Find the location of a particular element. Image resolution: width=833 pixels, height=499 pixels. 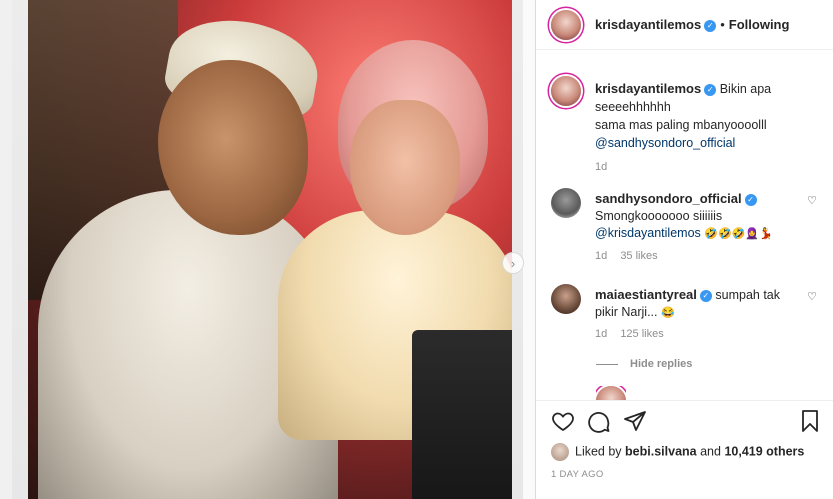

comment-body: Smongkooooooo siiiiiis is located at coordinates (659, 216).